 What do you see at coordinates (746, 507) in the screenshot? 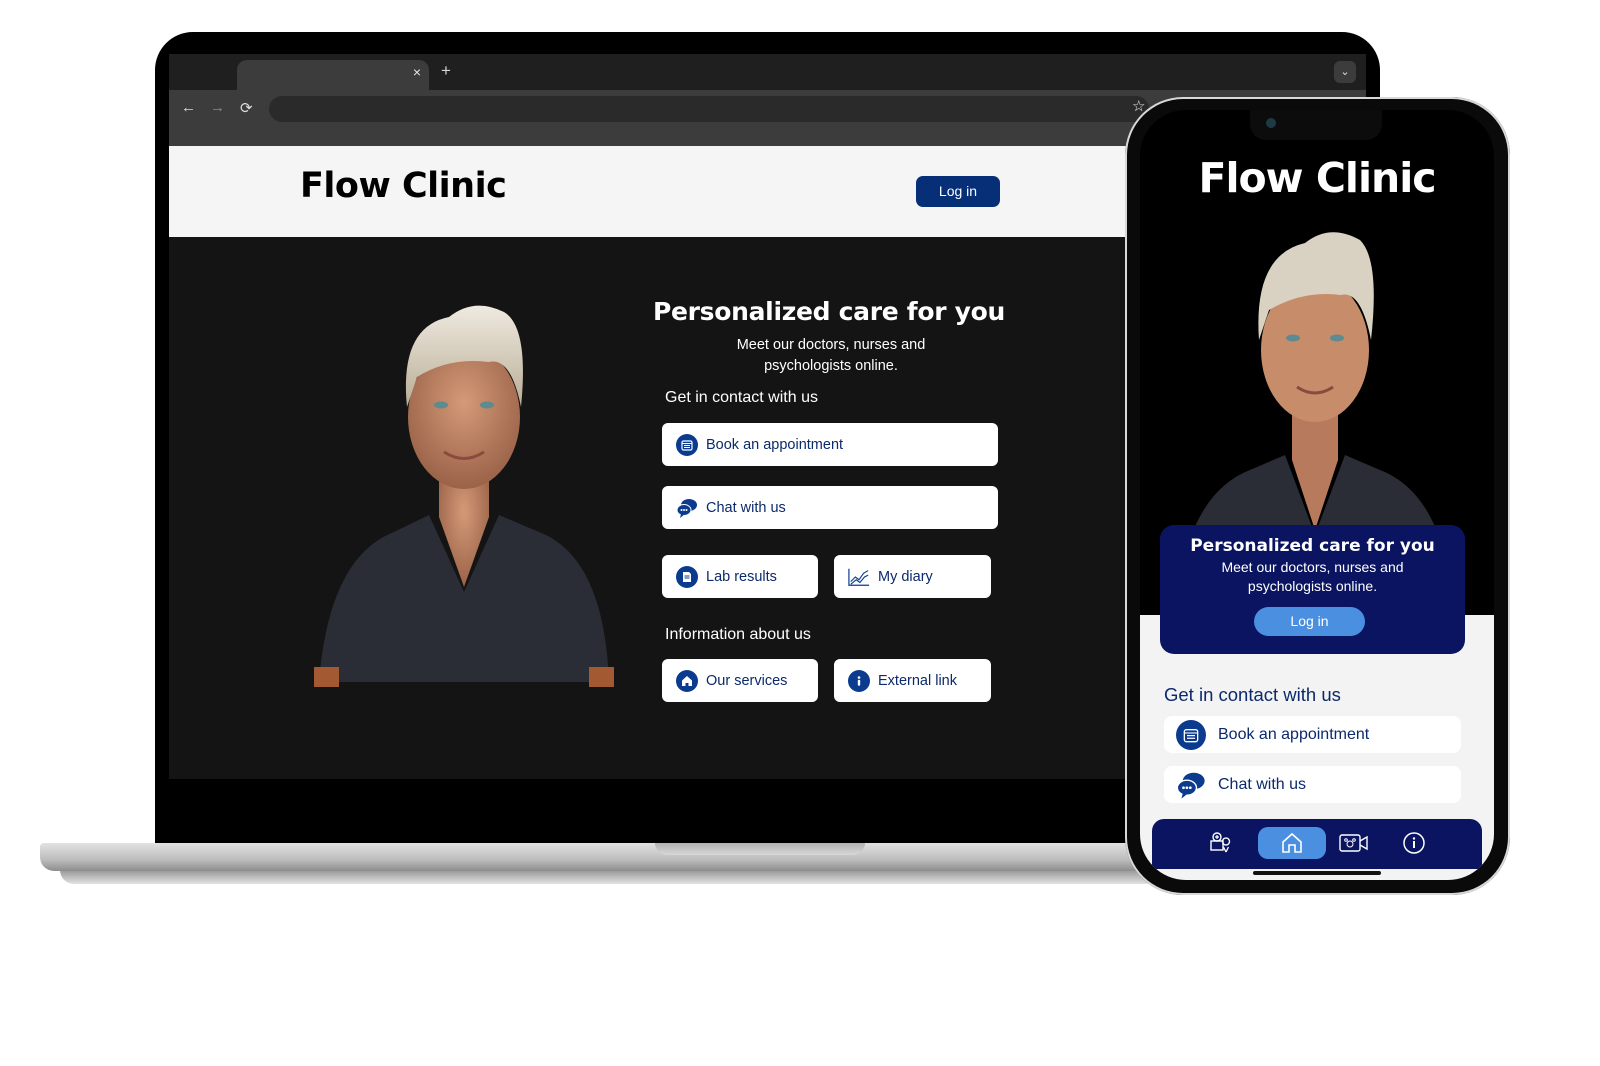
I see `chat-label: Chat with us` at bounding box center [746, 507].